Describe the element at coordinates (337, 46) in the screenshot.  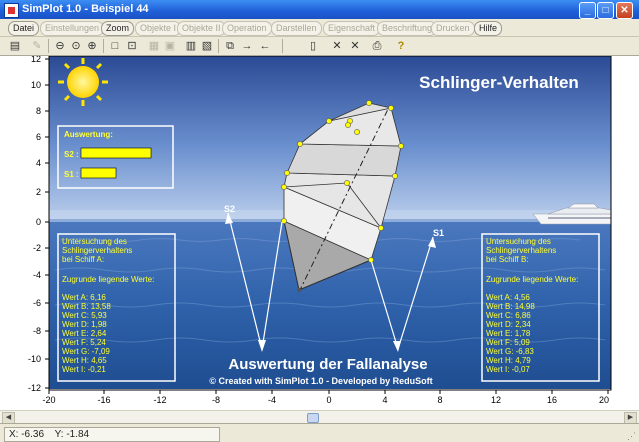
I see `cross-icon: ✕` at that location.